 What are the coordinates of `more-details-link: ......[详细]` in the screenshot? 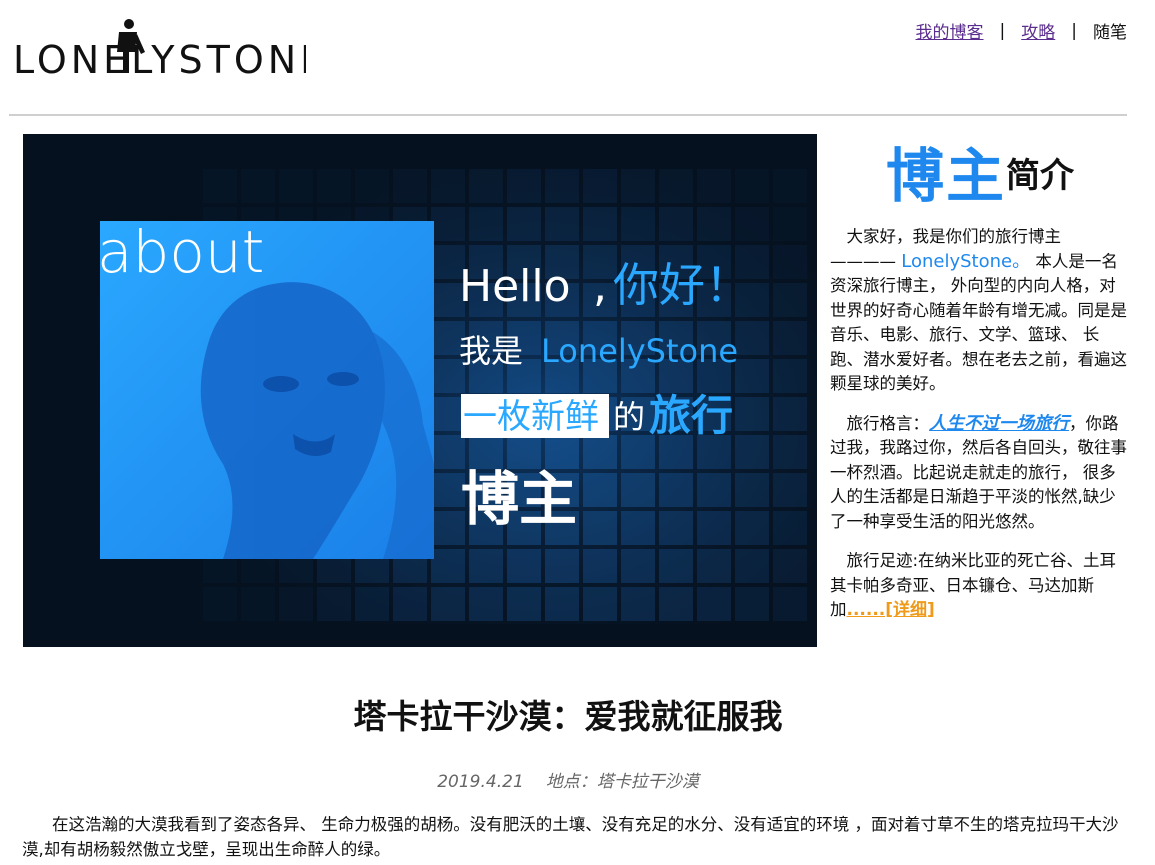 It's located at (891, 610).